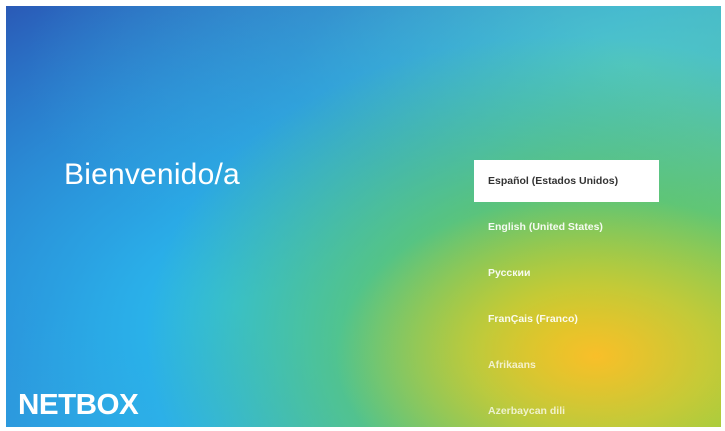  I want to click on language-option-es-us: Español (Estados Unidos), so click(566, 181).